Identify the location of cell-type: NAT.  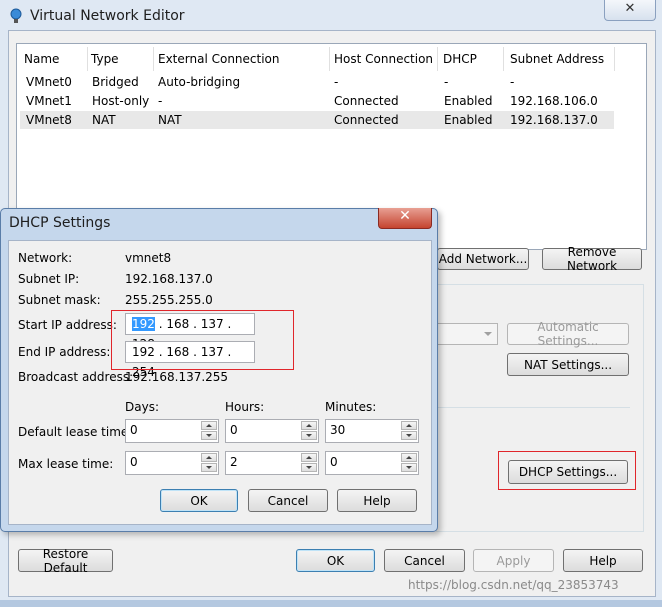
(104, 120).